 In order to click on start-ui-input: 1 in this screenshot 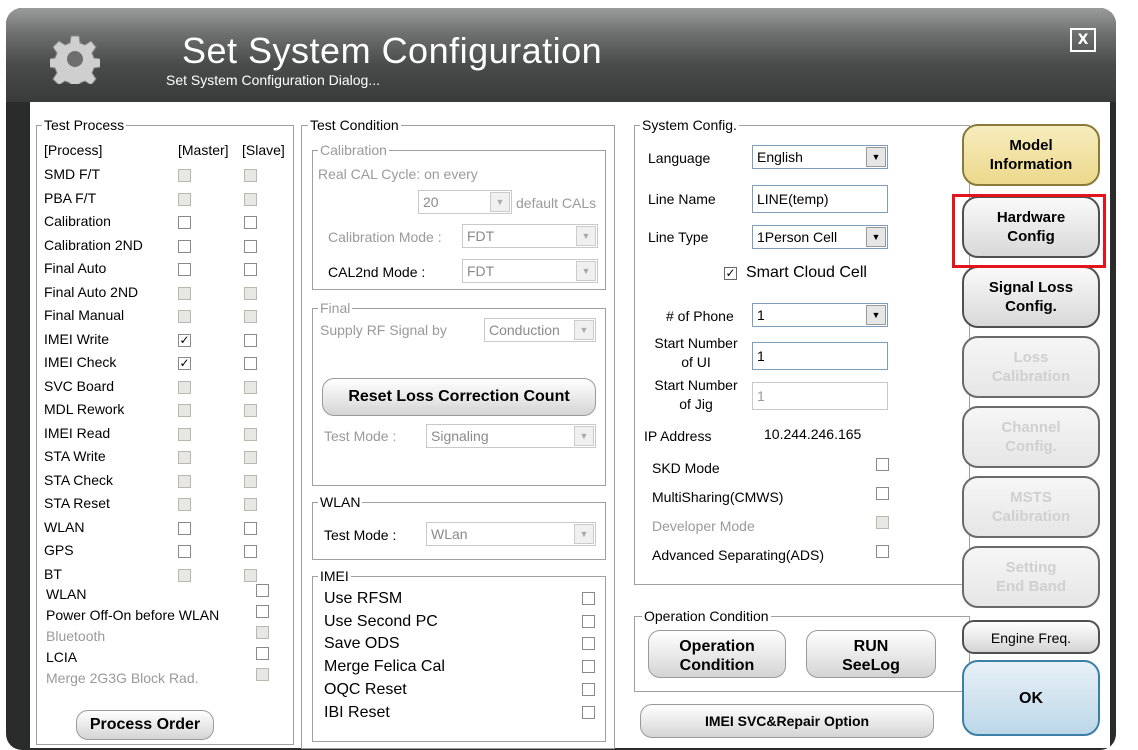, I will do `click(820, 356)`.